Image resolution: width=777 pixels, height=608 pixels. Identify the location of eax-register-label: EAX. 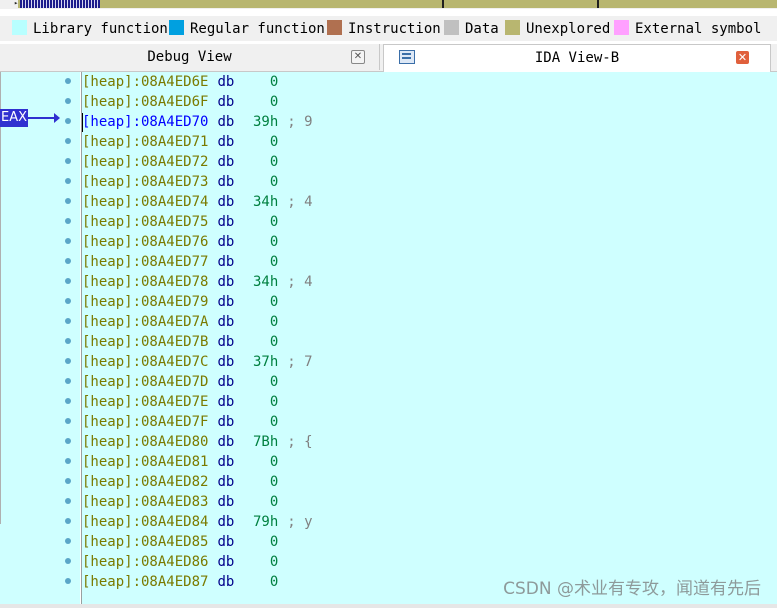
(14, 118).